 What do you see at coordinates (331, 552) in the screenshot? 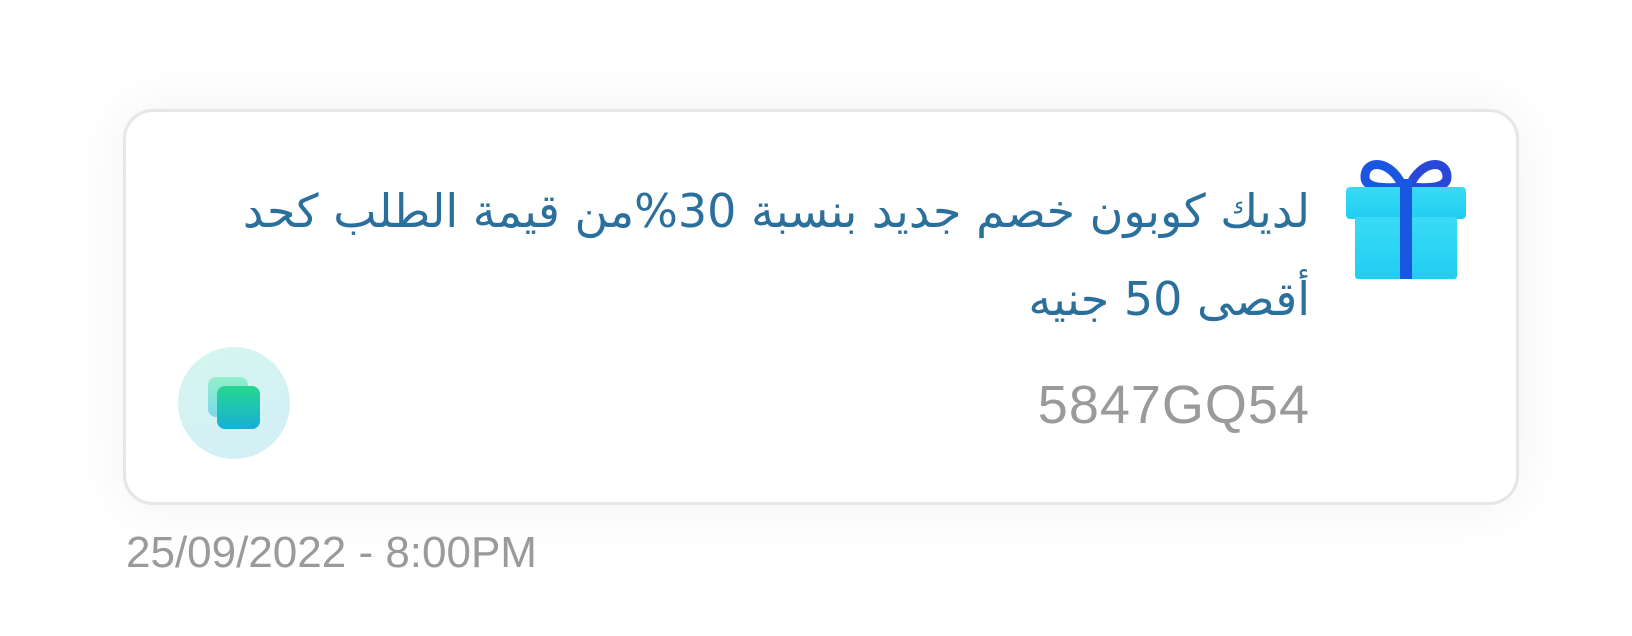
I see `notification-timestamp: 25/09/2022 - 8:00PM` at bounding box center [331, 552].